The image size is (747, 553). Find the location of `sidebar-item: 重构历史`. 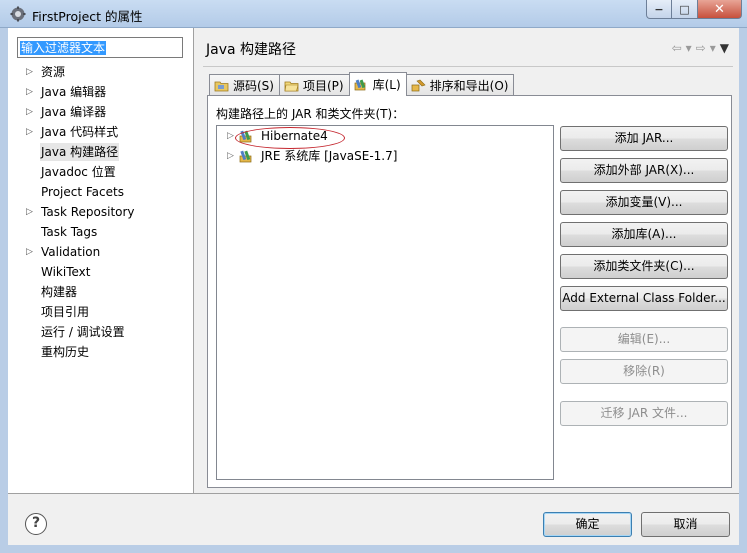

sidebar-item: 重构历史 is located at coordinates (101, 352).